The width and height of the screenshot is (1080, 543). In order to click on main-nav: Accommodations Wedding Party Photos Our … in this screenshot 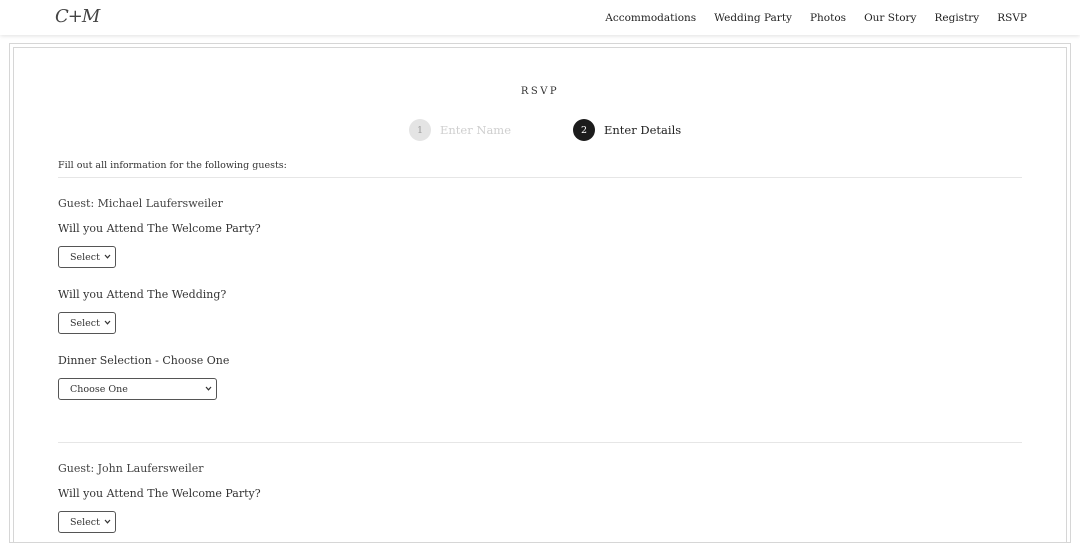, I will do `click(807, 17)`.